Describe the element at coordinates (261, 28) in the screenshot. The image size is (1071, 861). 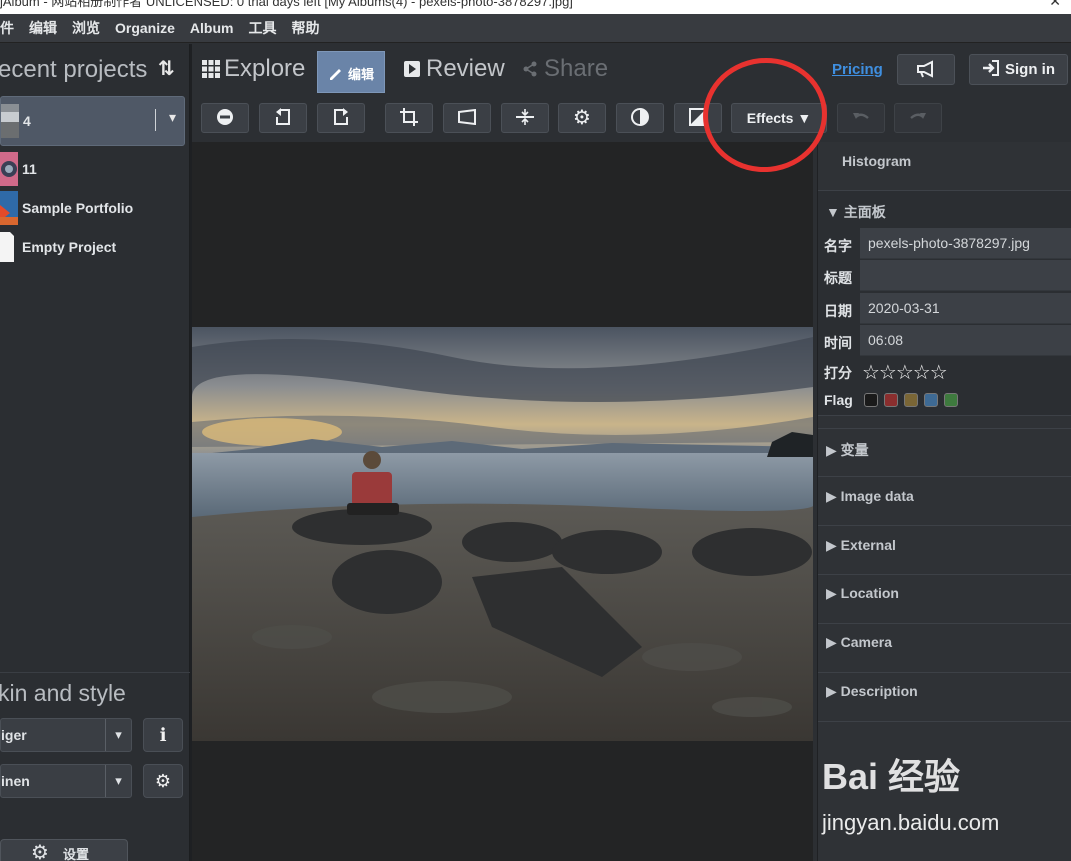
I see `menu-tools: 工具` at that location.